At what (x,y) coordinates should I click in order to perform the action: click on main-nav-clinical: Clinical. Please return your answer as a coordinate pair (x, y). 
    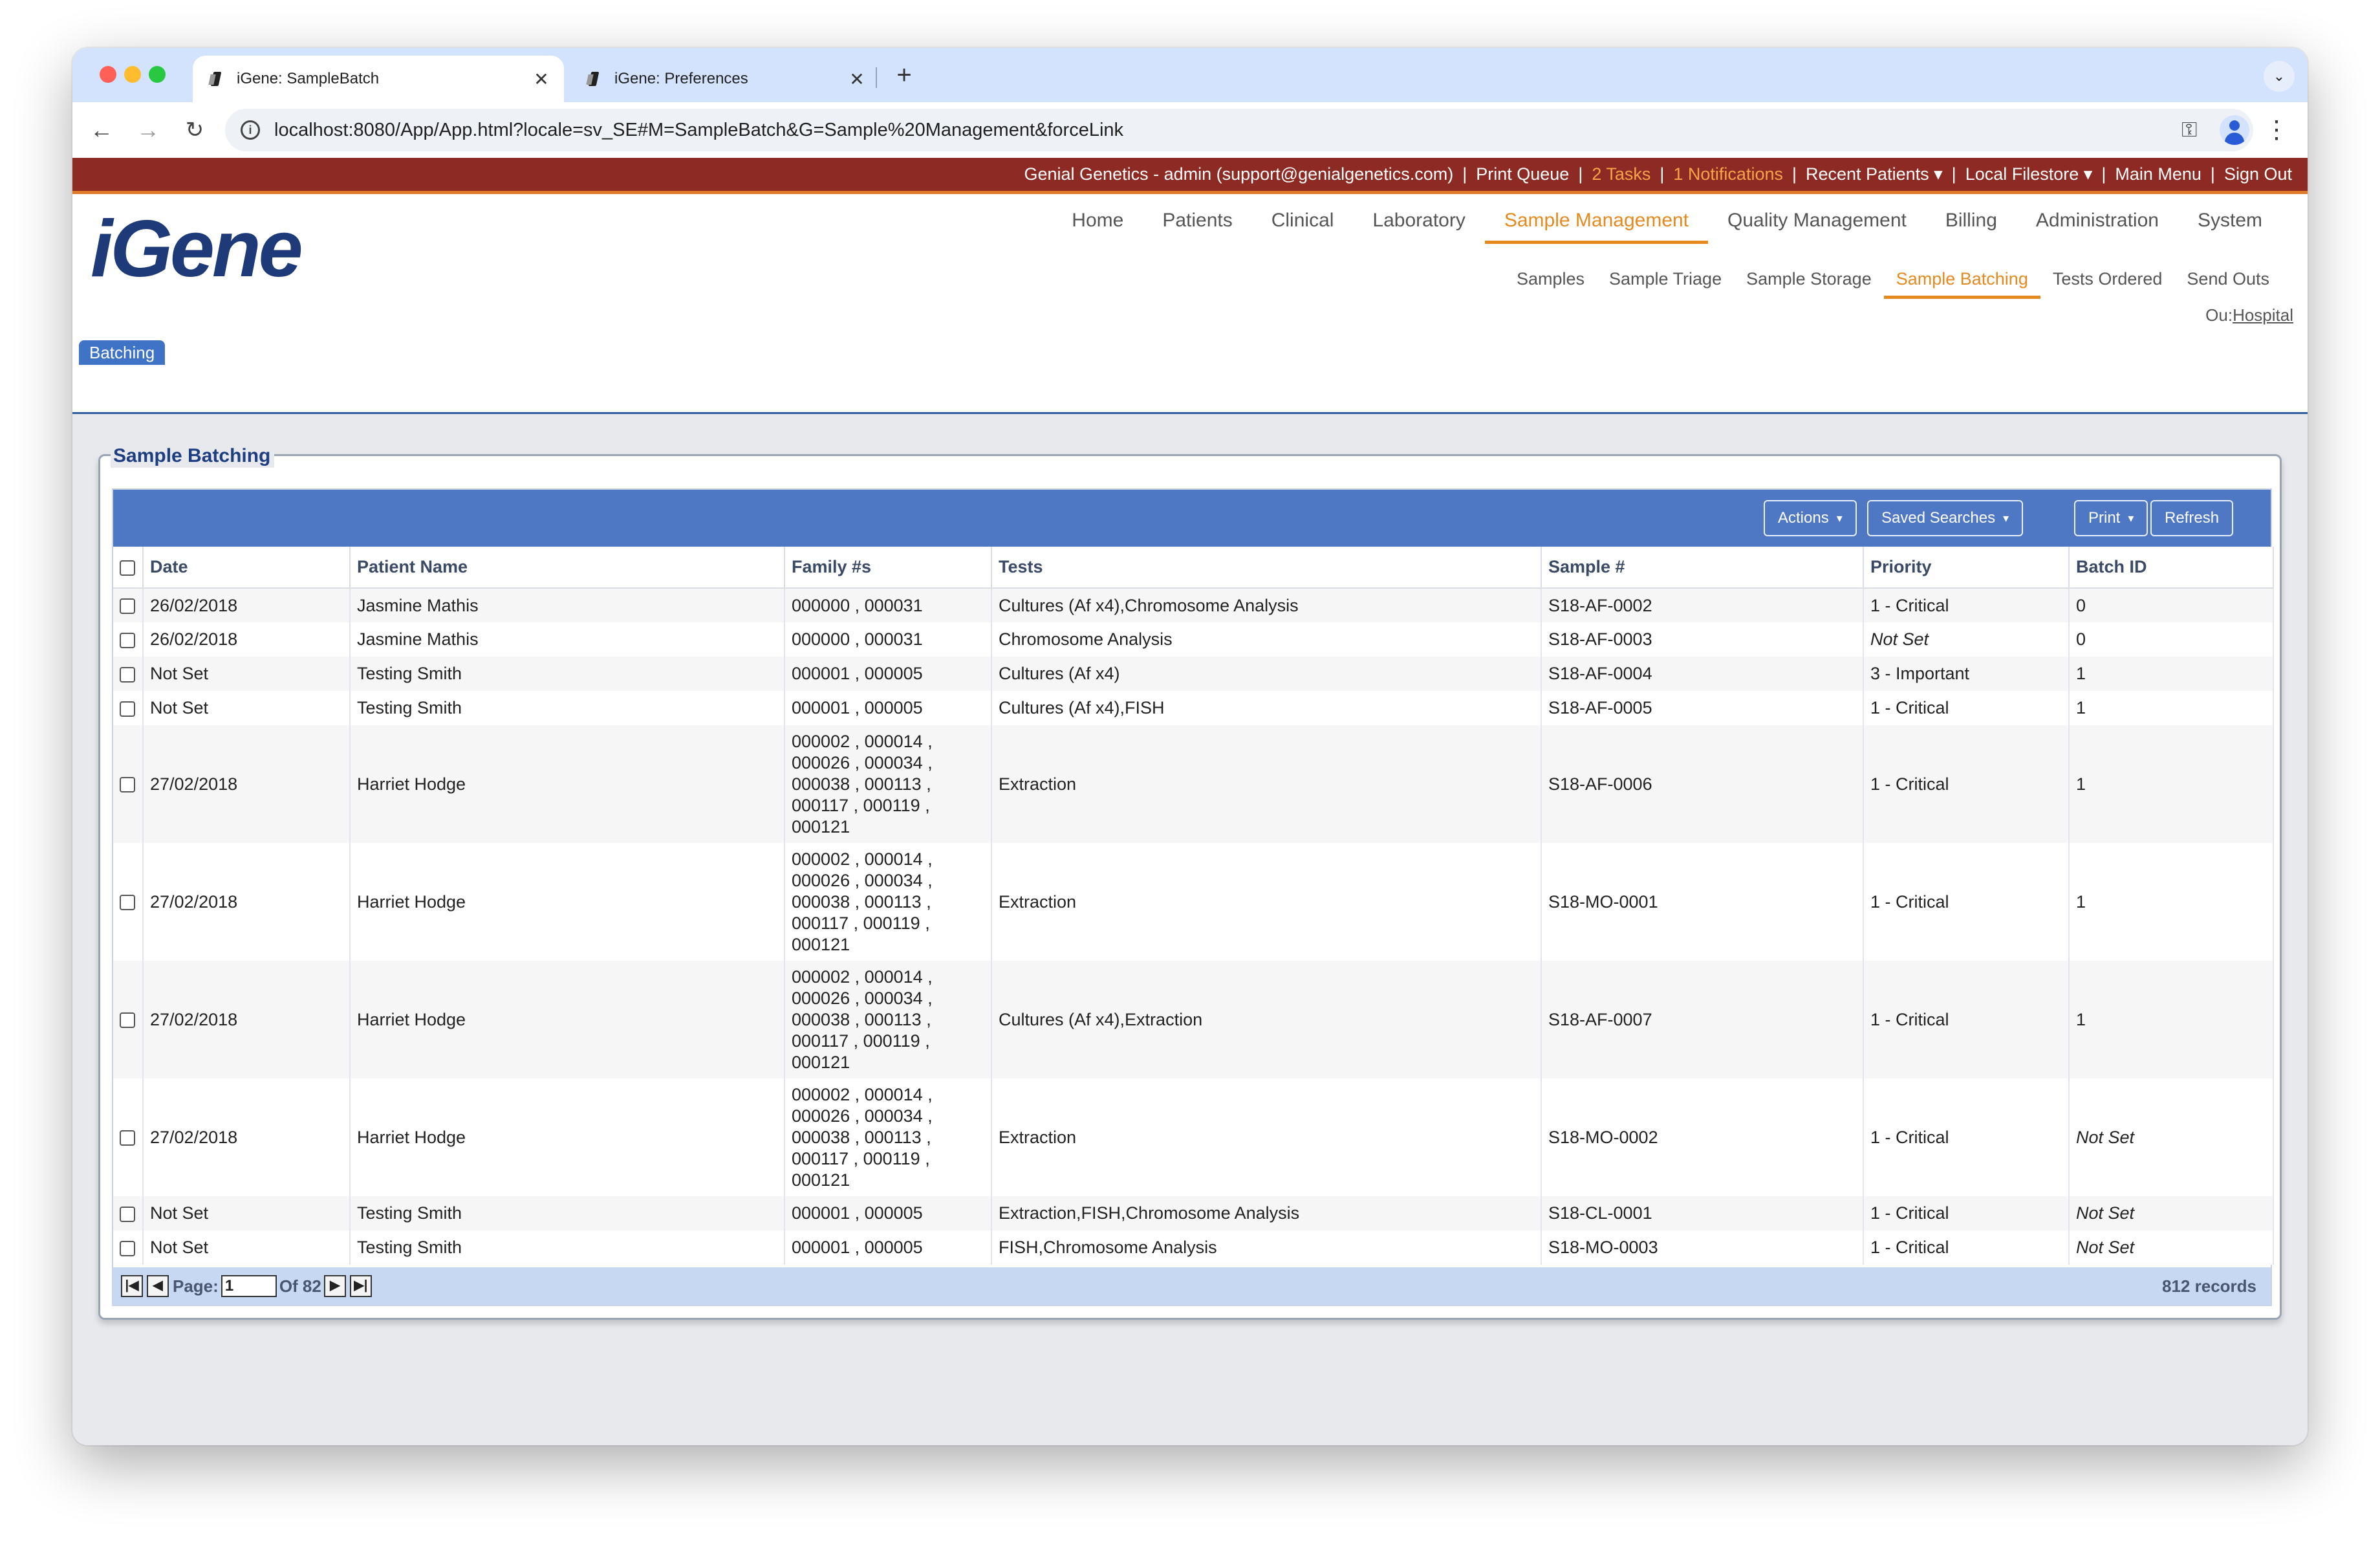
    Looking at the image, I should click on (1303, 223).